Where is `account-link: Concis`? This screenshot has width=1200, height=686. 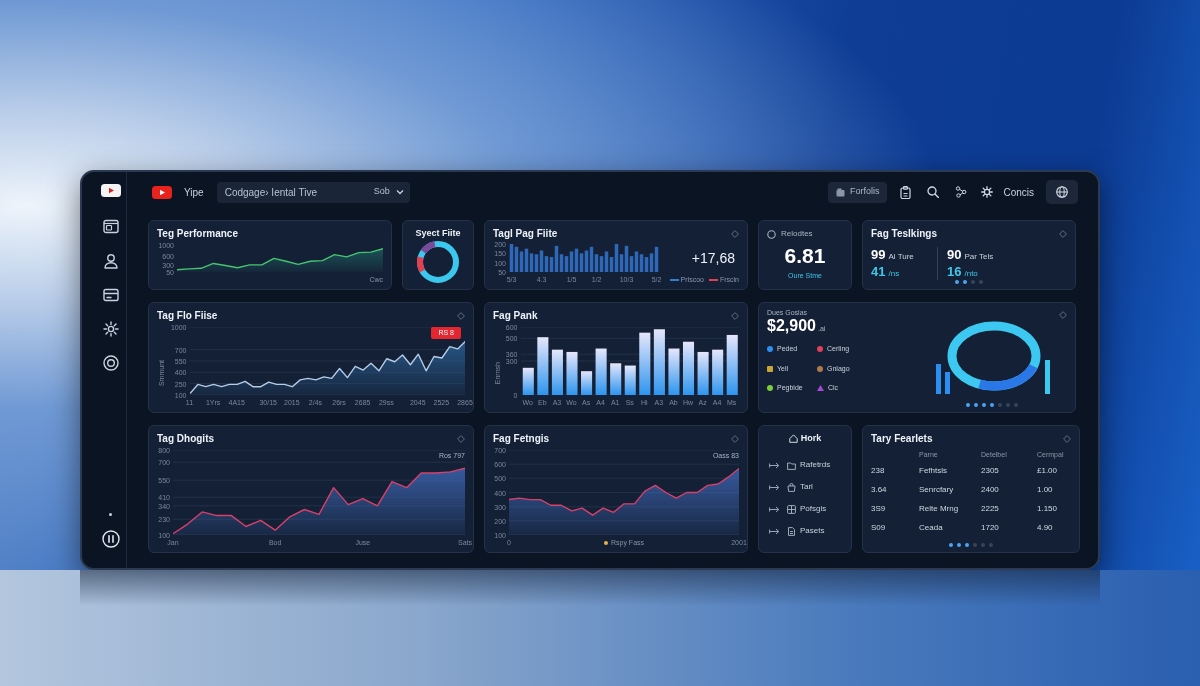 account-link: Concis is located at coordinates (1018, 192).